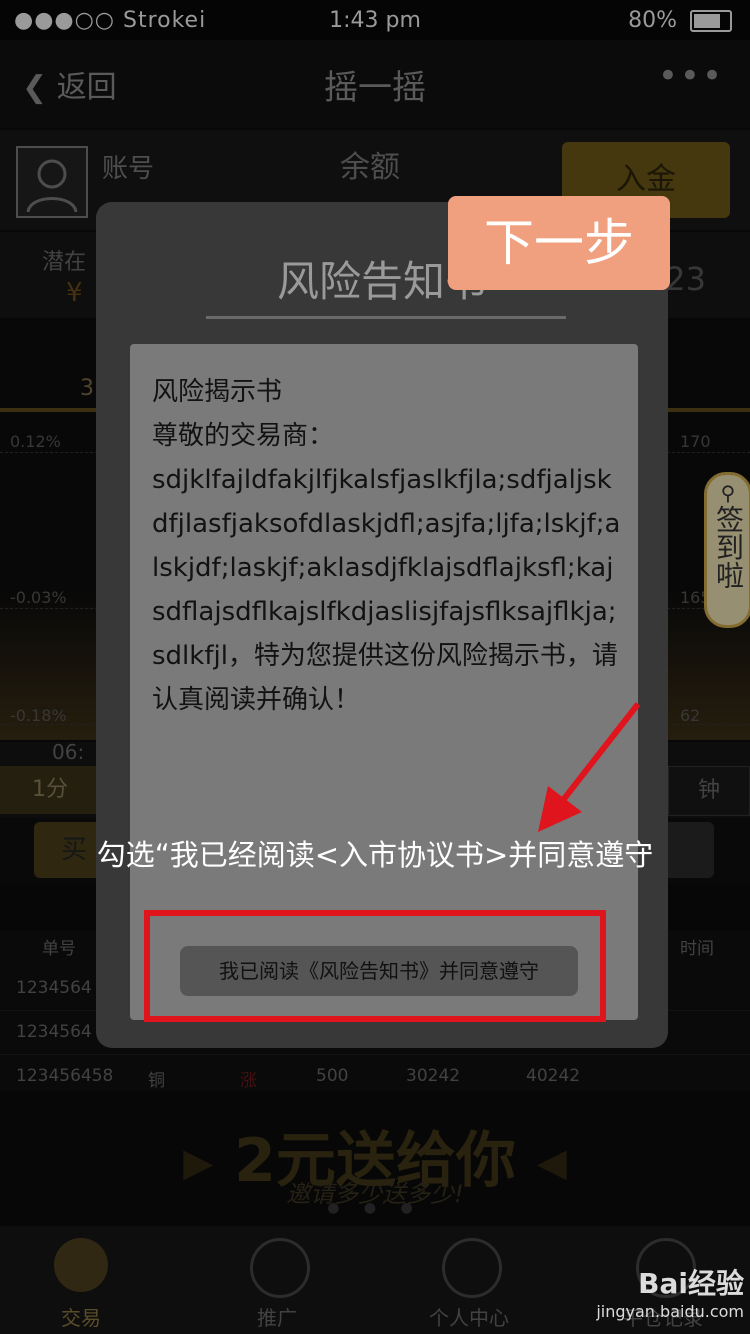 The height and width of the screenshot is (1334, 750). What do you see at coordinates (559, 243) in the screenshot?
I see `next-step-badge: 下一步` at bounding box center [559, 243].